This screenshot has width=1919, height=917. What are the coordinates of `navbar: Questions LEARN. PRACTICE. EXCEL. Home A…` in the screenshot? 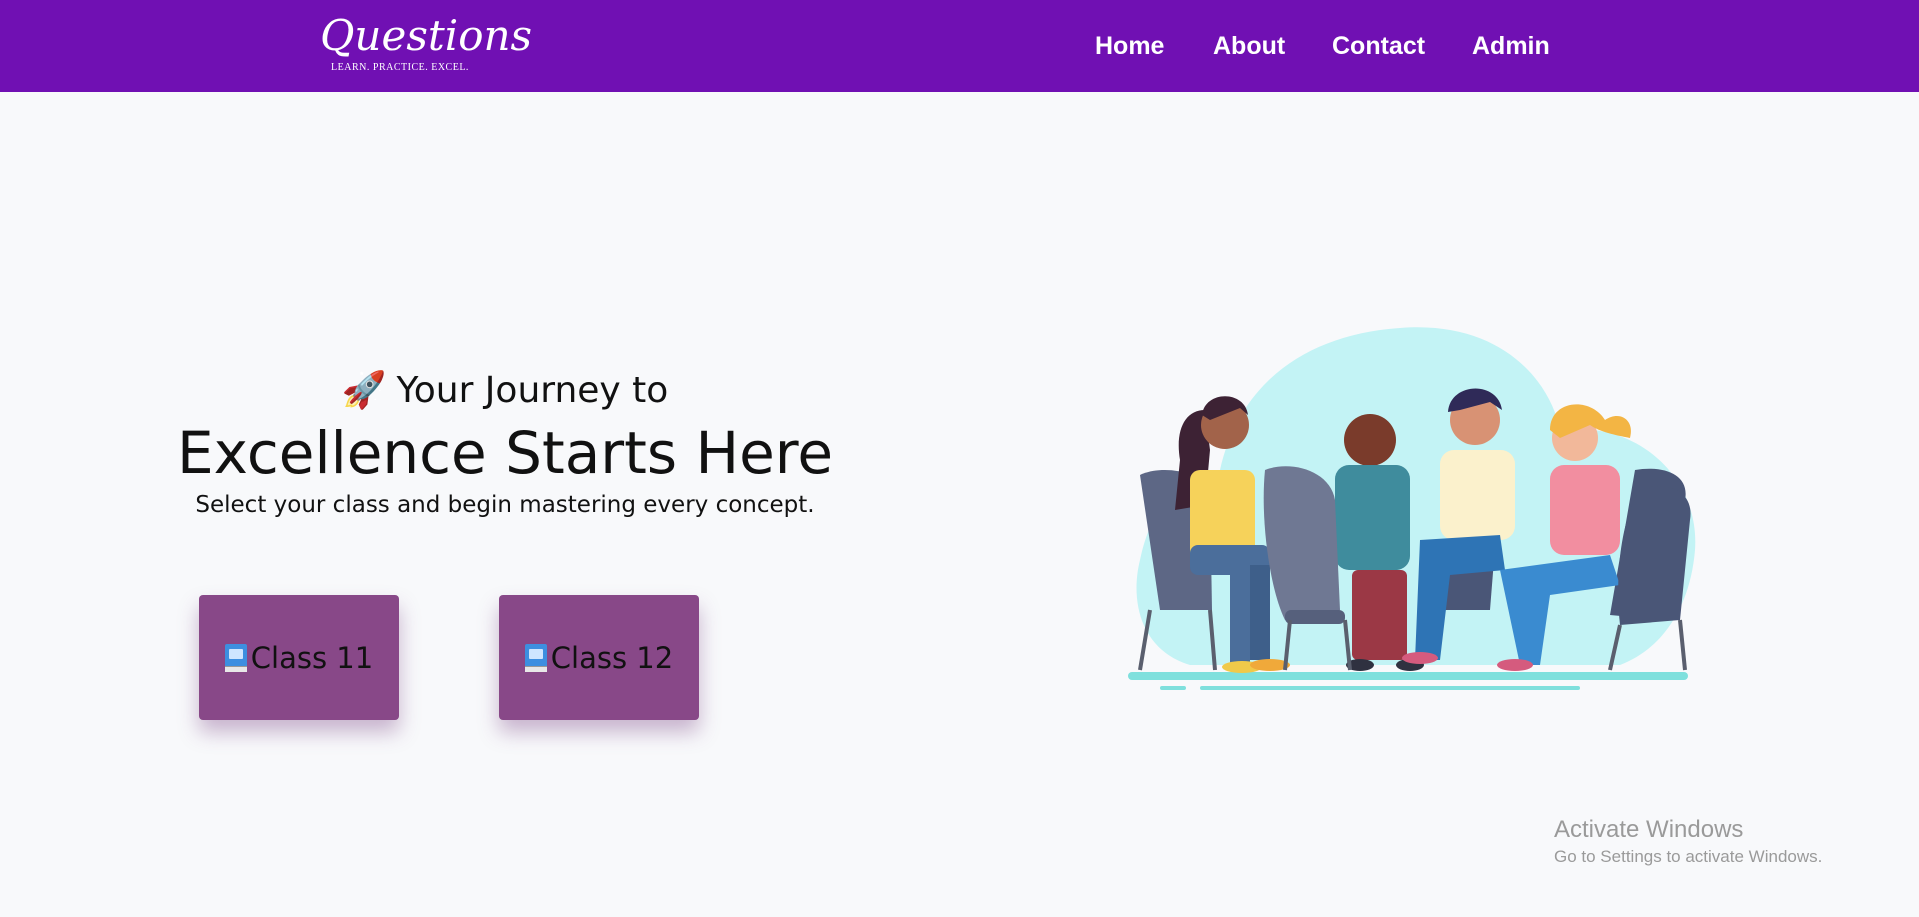 It's located at (959, 46).